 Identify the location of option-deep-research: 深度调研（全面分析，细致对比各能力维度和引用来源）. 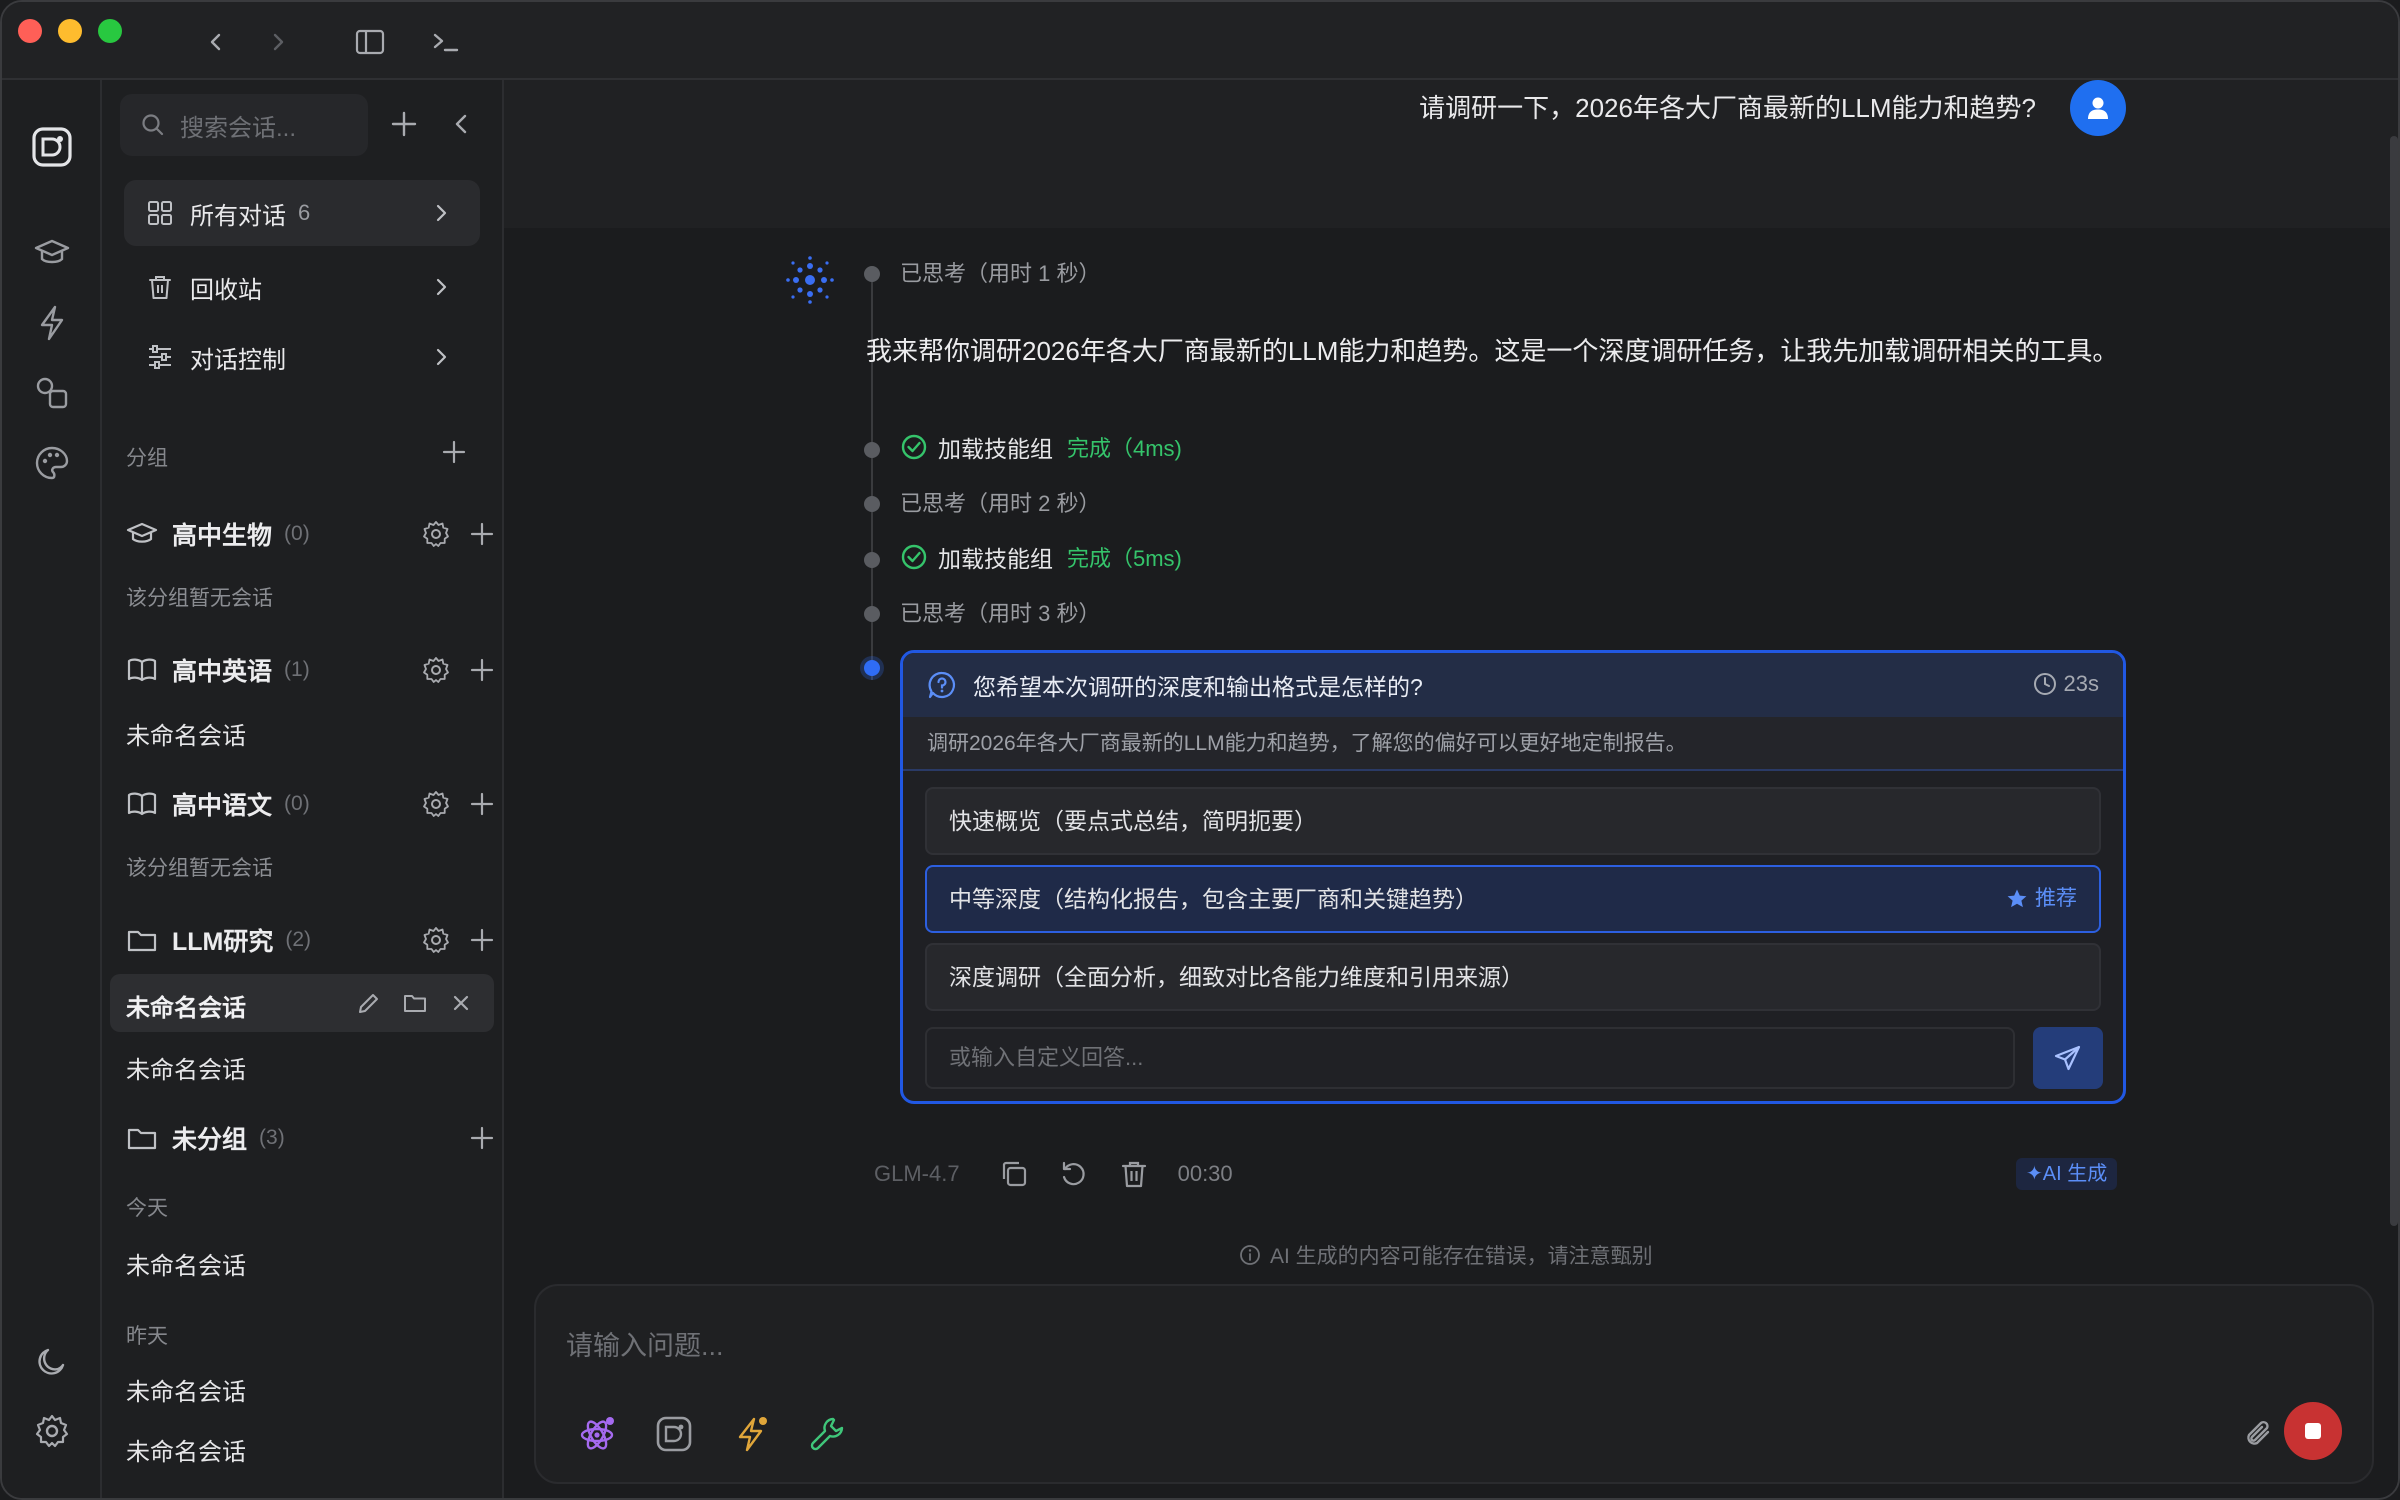
(1513, 977).